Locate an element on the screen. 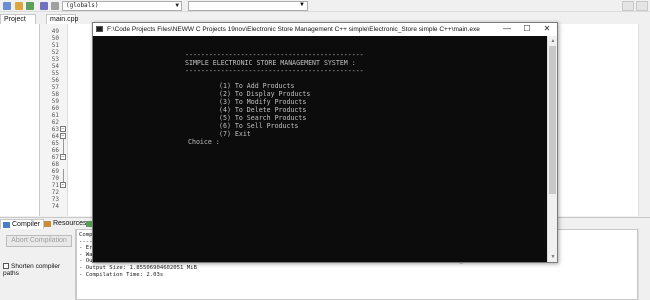 This screenshot has width=650, height=300. line-number: 57 is located at coordinates (55, 87).